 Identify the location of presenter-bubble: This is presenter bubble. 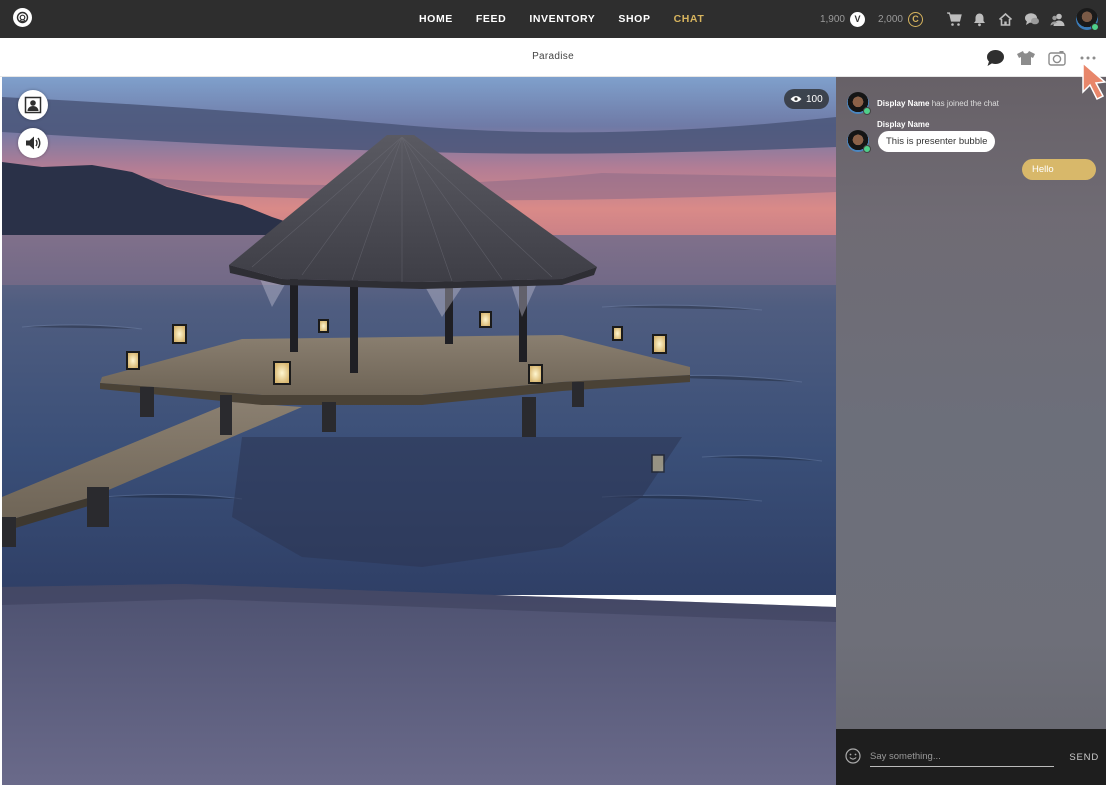
(937, 141).